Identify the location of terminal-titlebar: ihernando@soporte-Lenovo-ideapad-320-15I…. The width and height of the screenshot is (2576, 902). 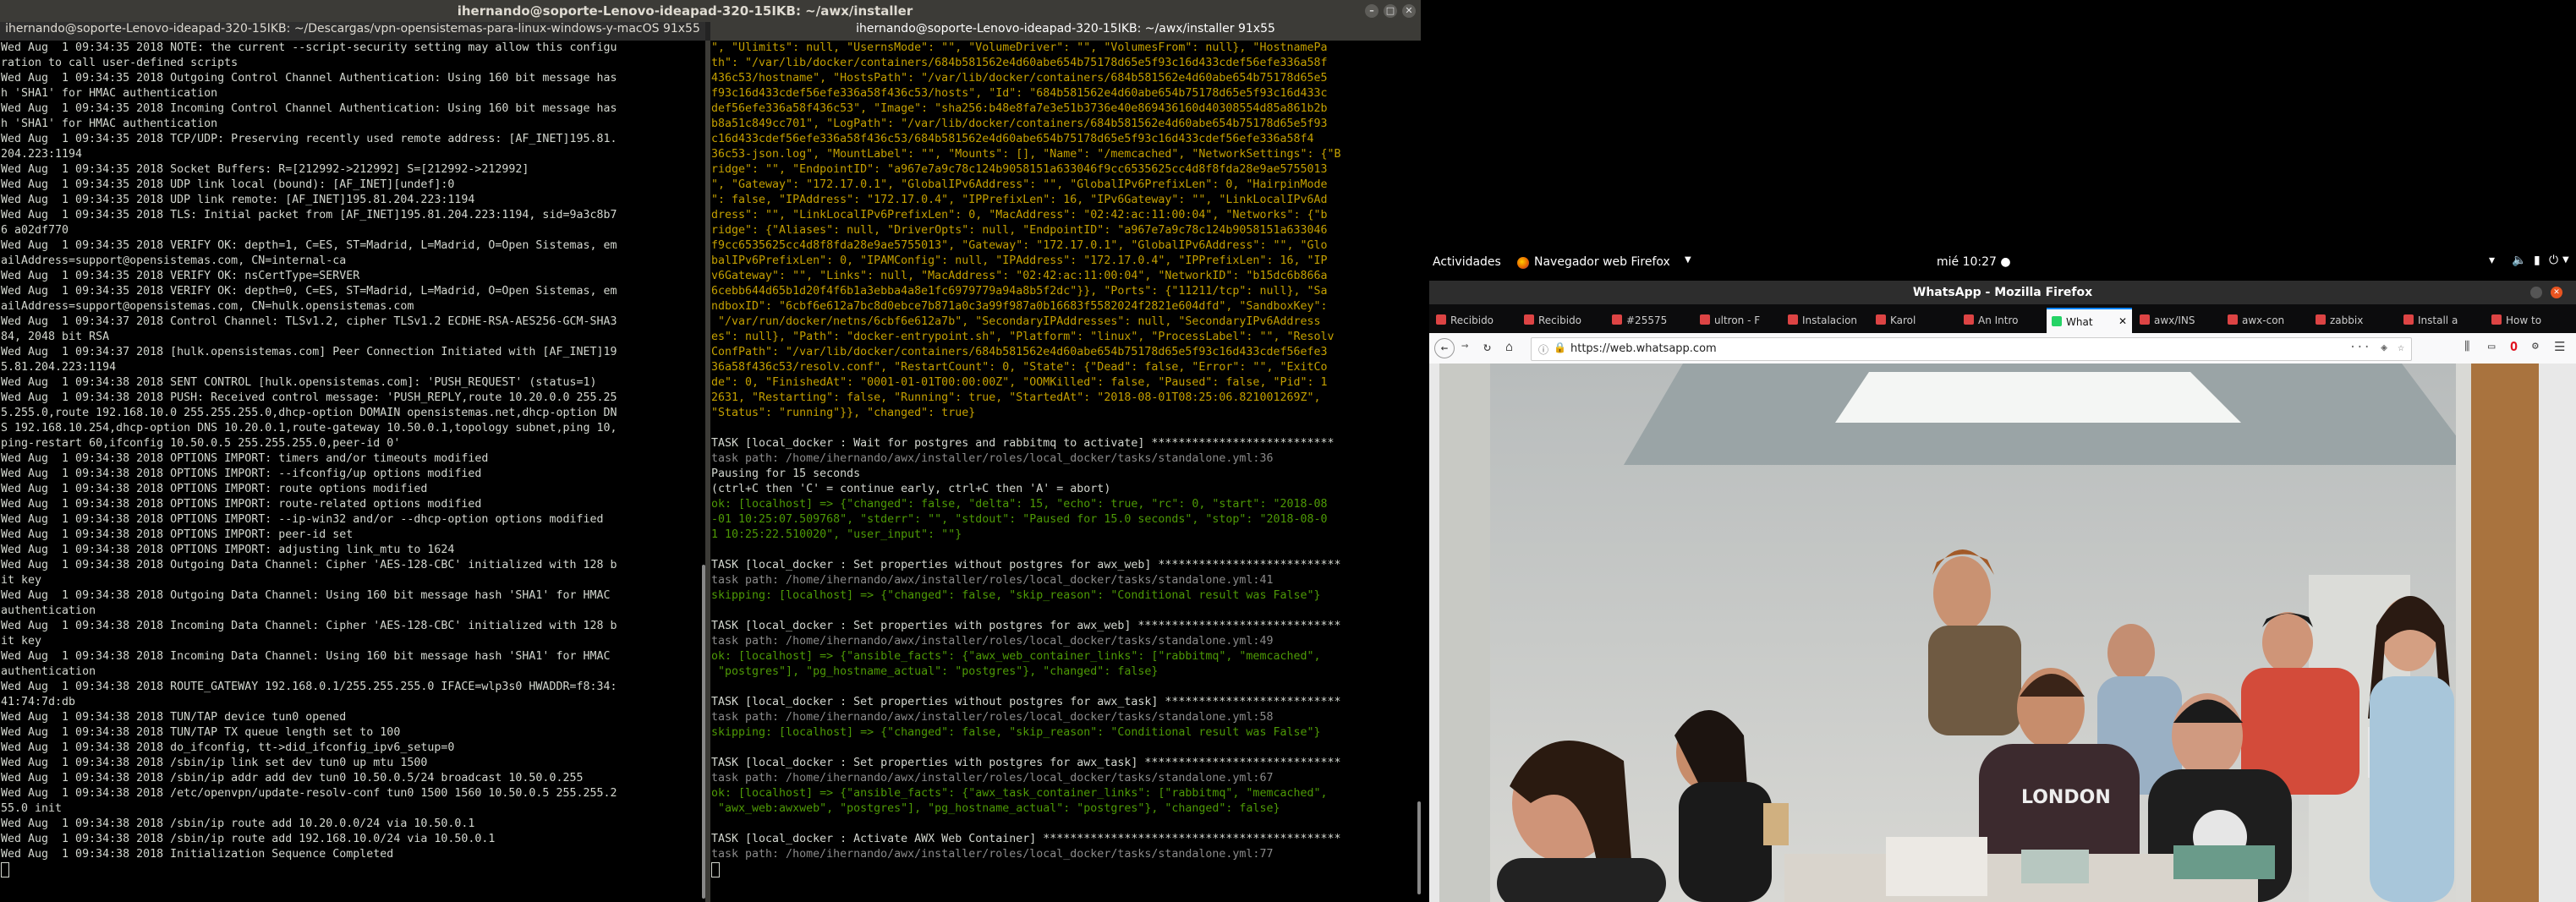
(710, 11).